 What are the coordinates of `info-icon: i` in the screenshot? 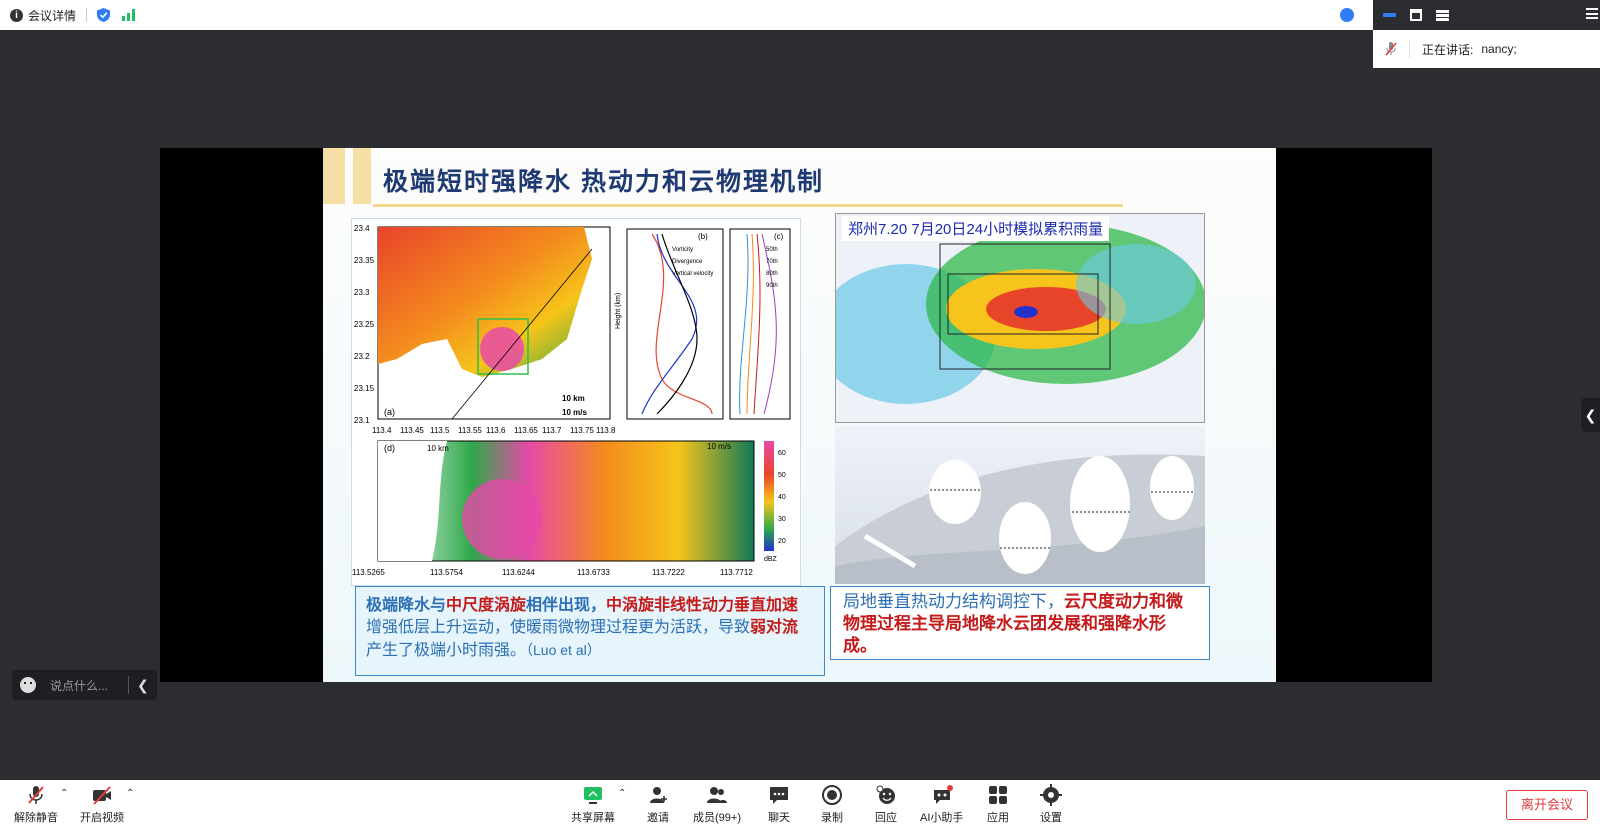 It's located at (16, 15).